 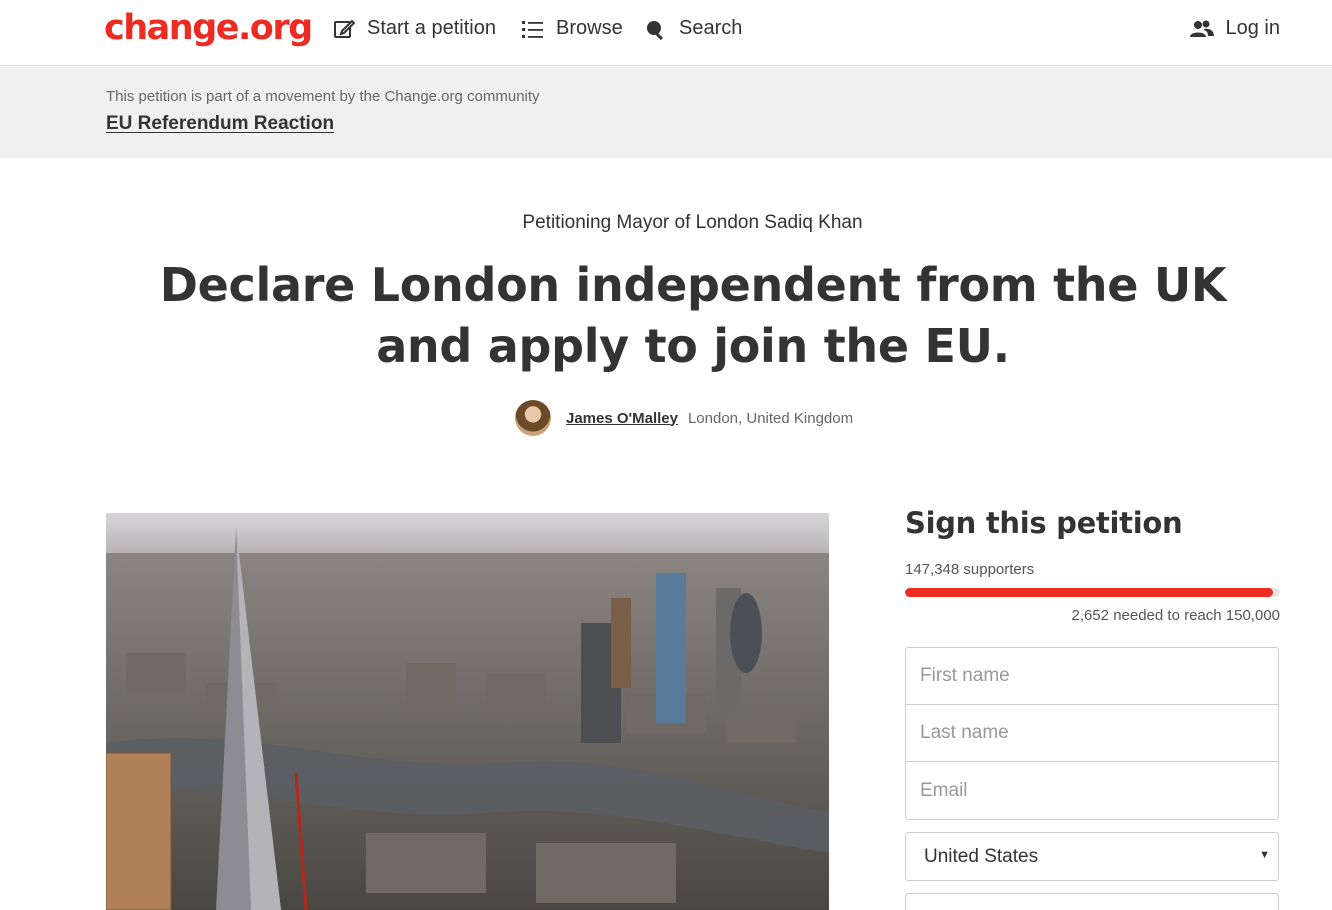 I want to click on avatar, so click(x=533, y=418).